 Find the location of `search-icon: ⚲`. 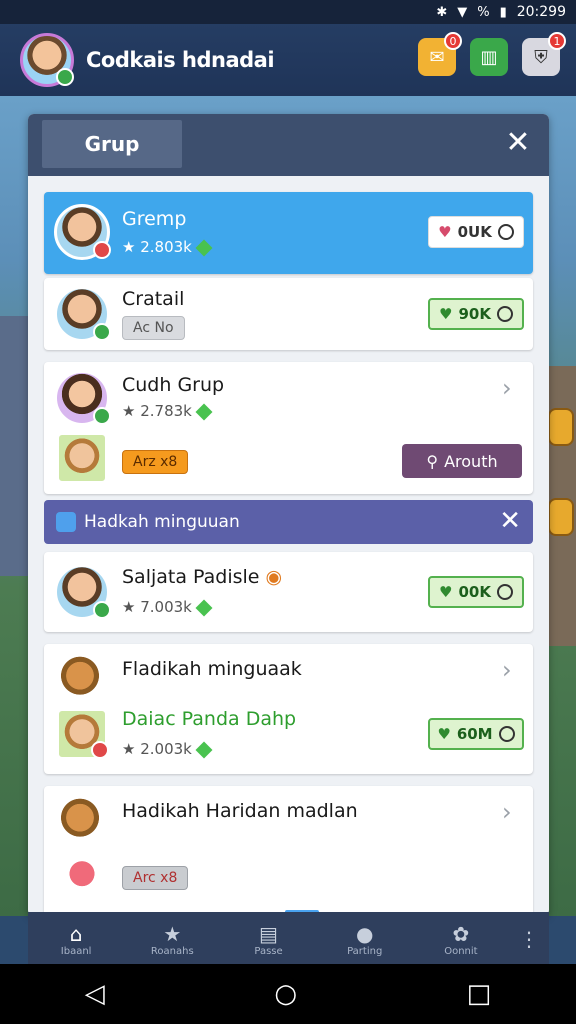

search-icon: ⚲ is located at coordinates (432, 461).